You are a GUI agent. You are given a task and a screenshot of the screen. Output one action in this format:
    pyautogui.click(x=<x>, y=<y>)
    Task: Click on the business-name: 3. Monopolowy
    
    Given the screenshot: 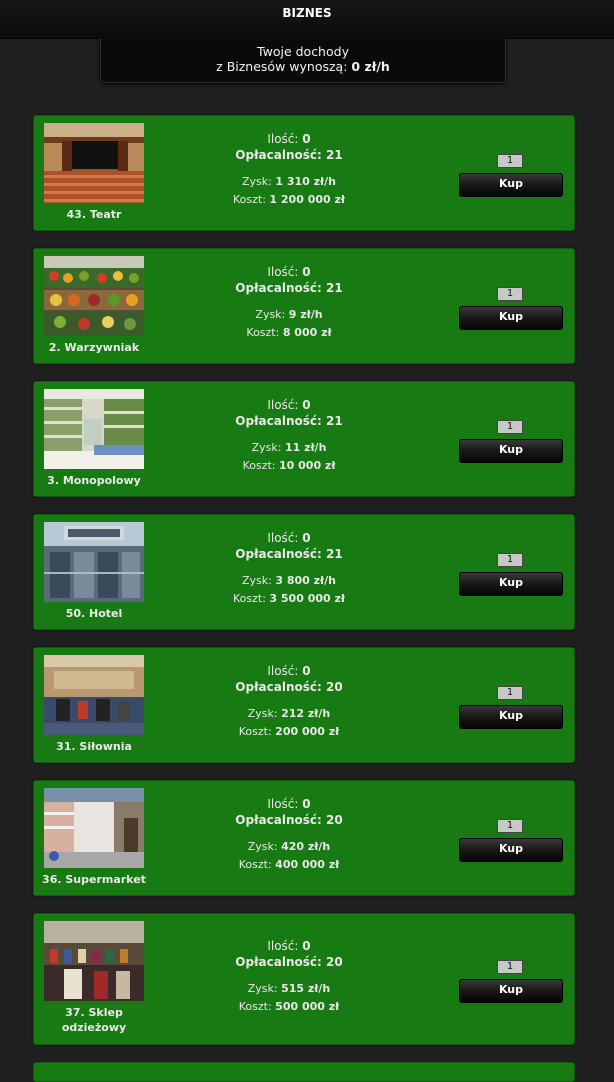 What is the action you would take?
    pyautogui.click(x=94, y=480)
    